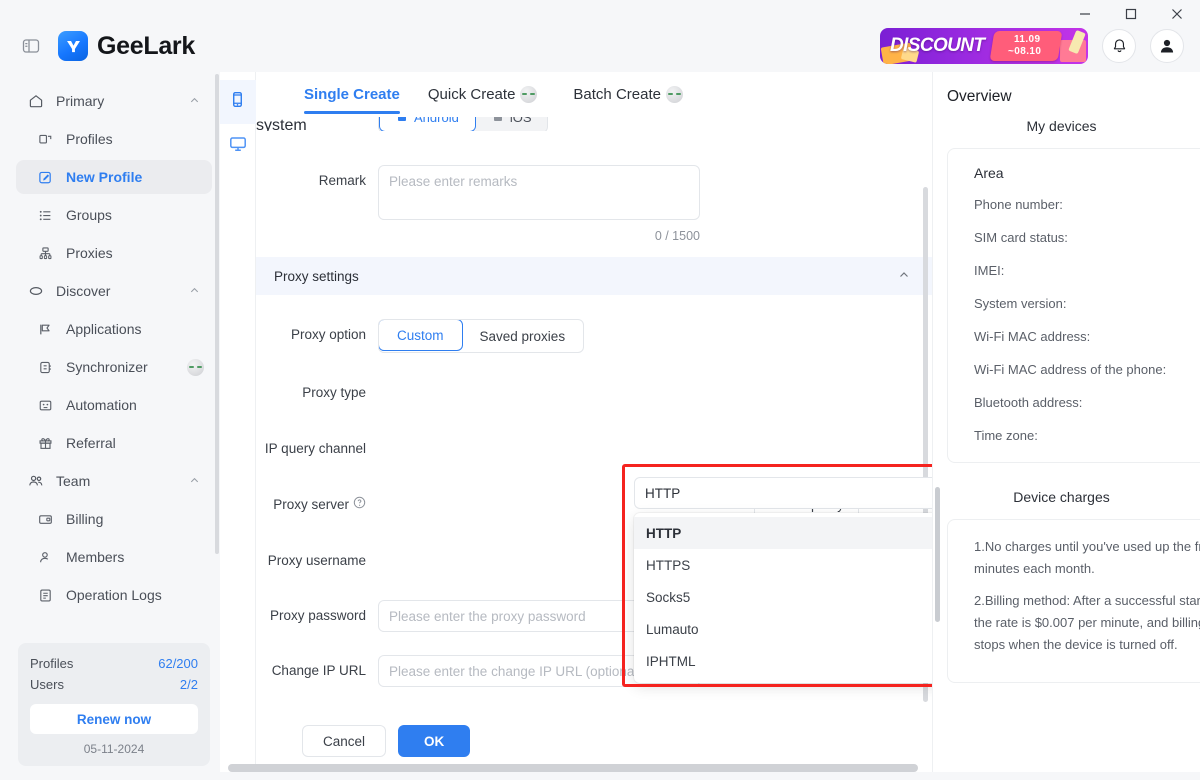 This screenshot has width=1200, height=780. I want to click on sidebar-item-groups: Groups, so click(114, 215).